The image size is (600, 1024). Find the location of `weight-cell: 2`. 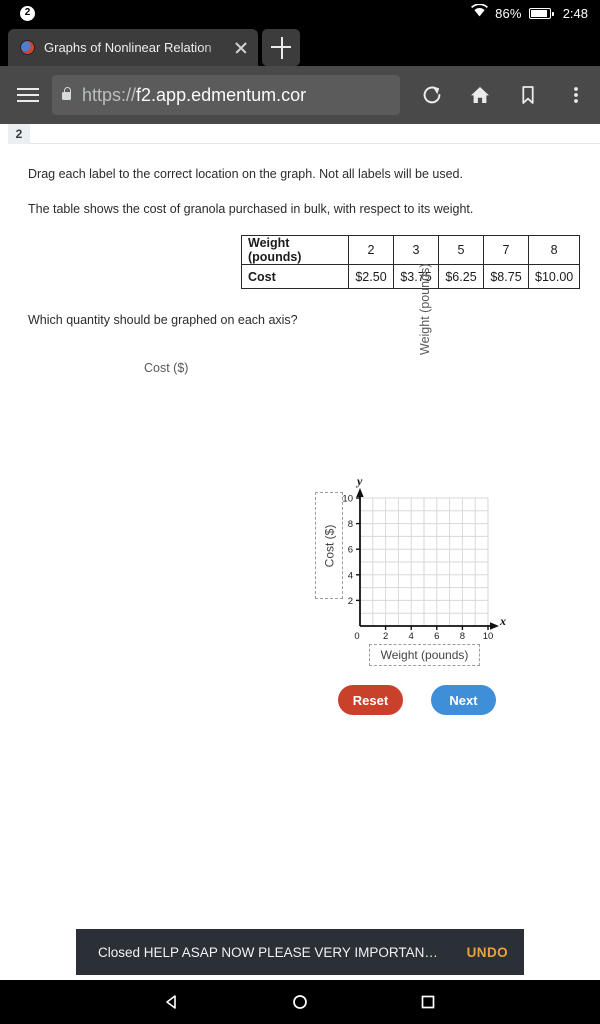

weight-cell: 2 is located at coordinates (371, 250).